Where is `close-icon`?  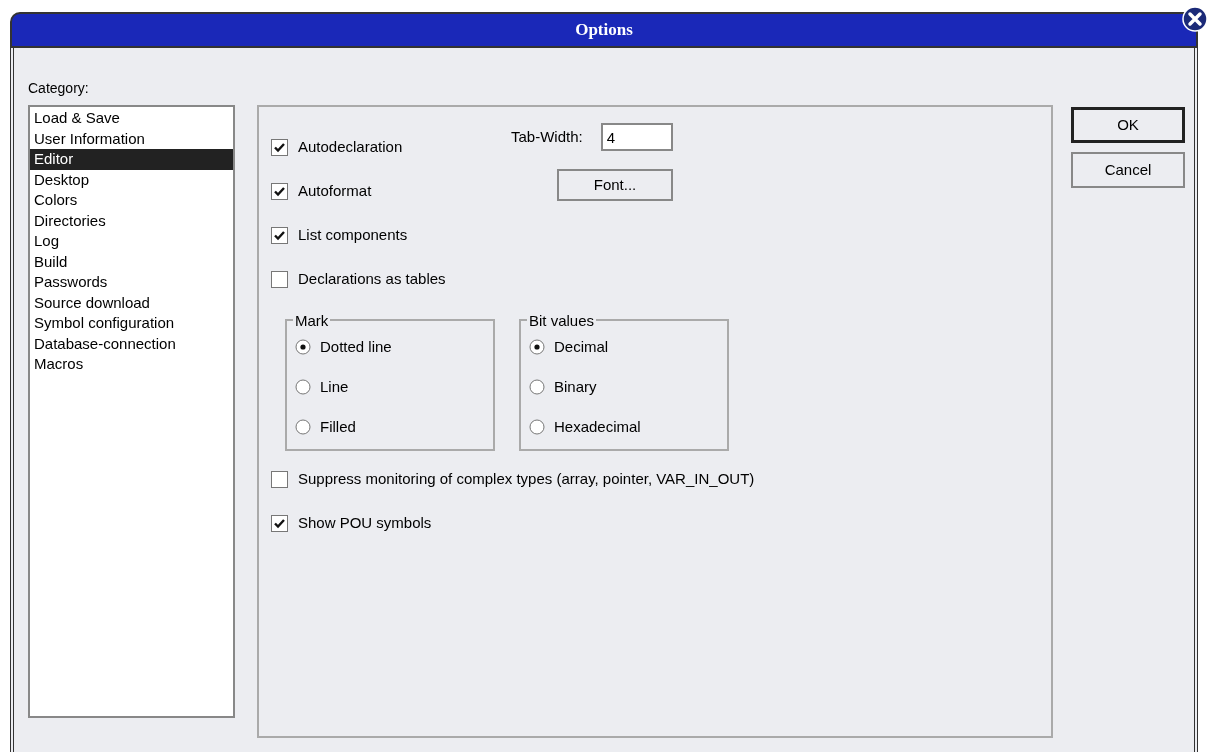
close-icon is located at coordinates (1195, 19).